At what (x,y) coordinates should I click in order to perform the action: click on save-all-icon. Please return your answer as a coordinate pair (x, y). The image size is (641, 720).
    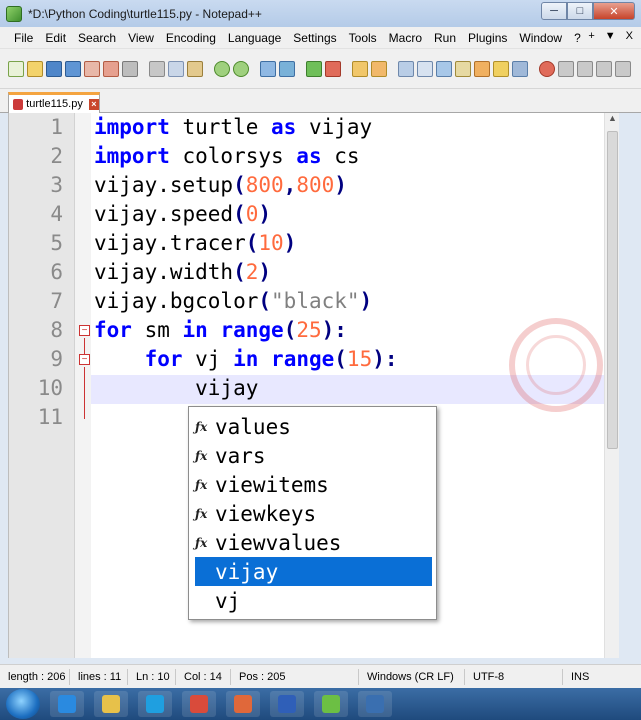
    Looking at the image, I should click on (73, 68).